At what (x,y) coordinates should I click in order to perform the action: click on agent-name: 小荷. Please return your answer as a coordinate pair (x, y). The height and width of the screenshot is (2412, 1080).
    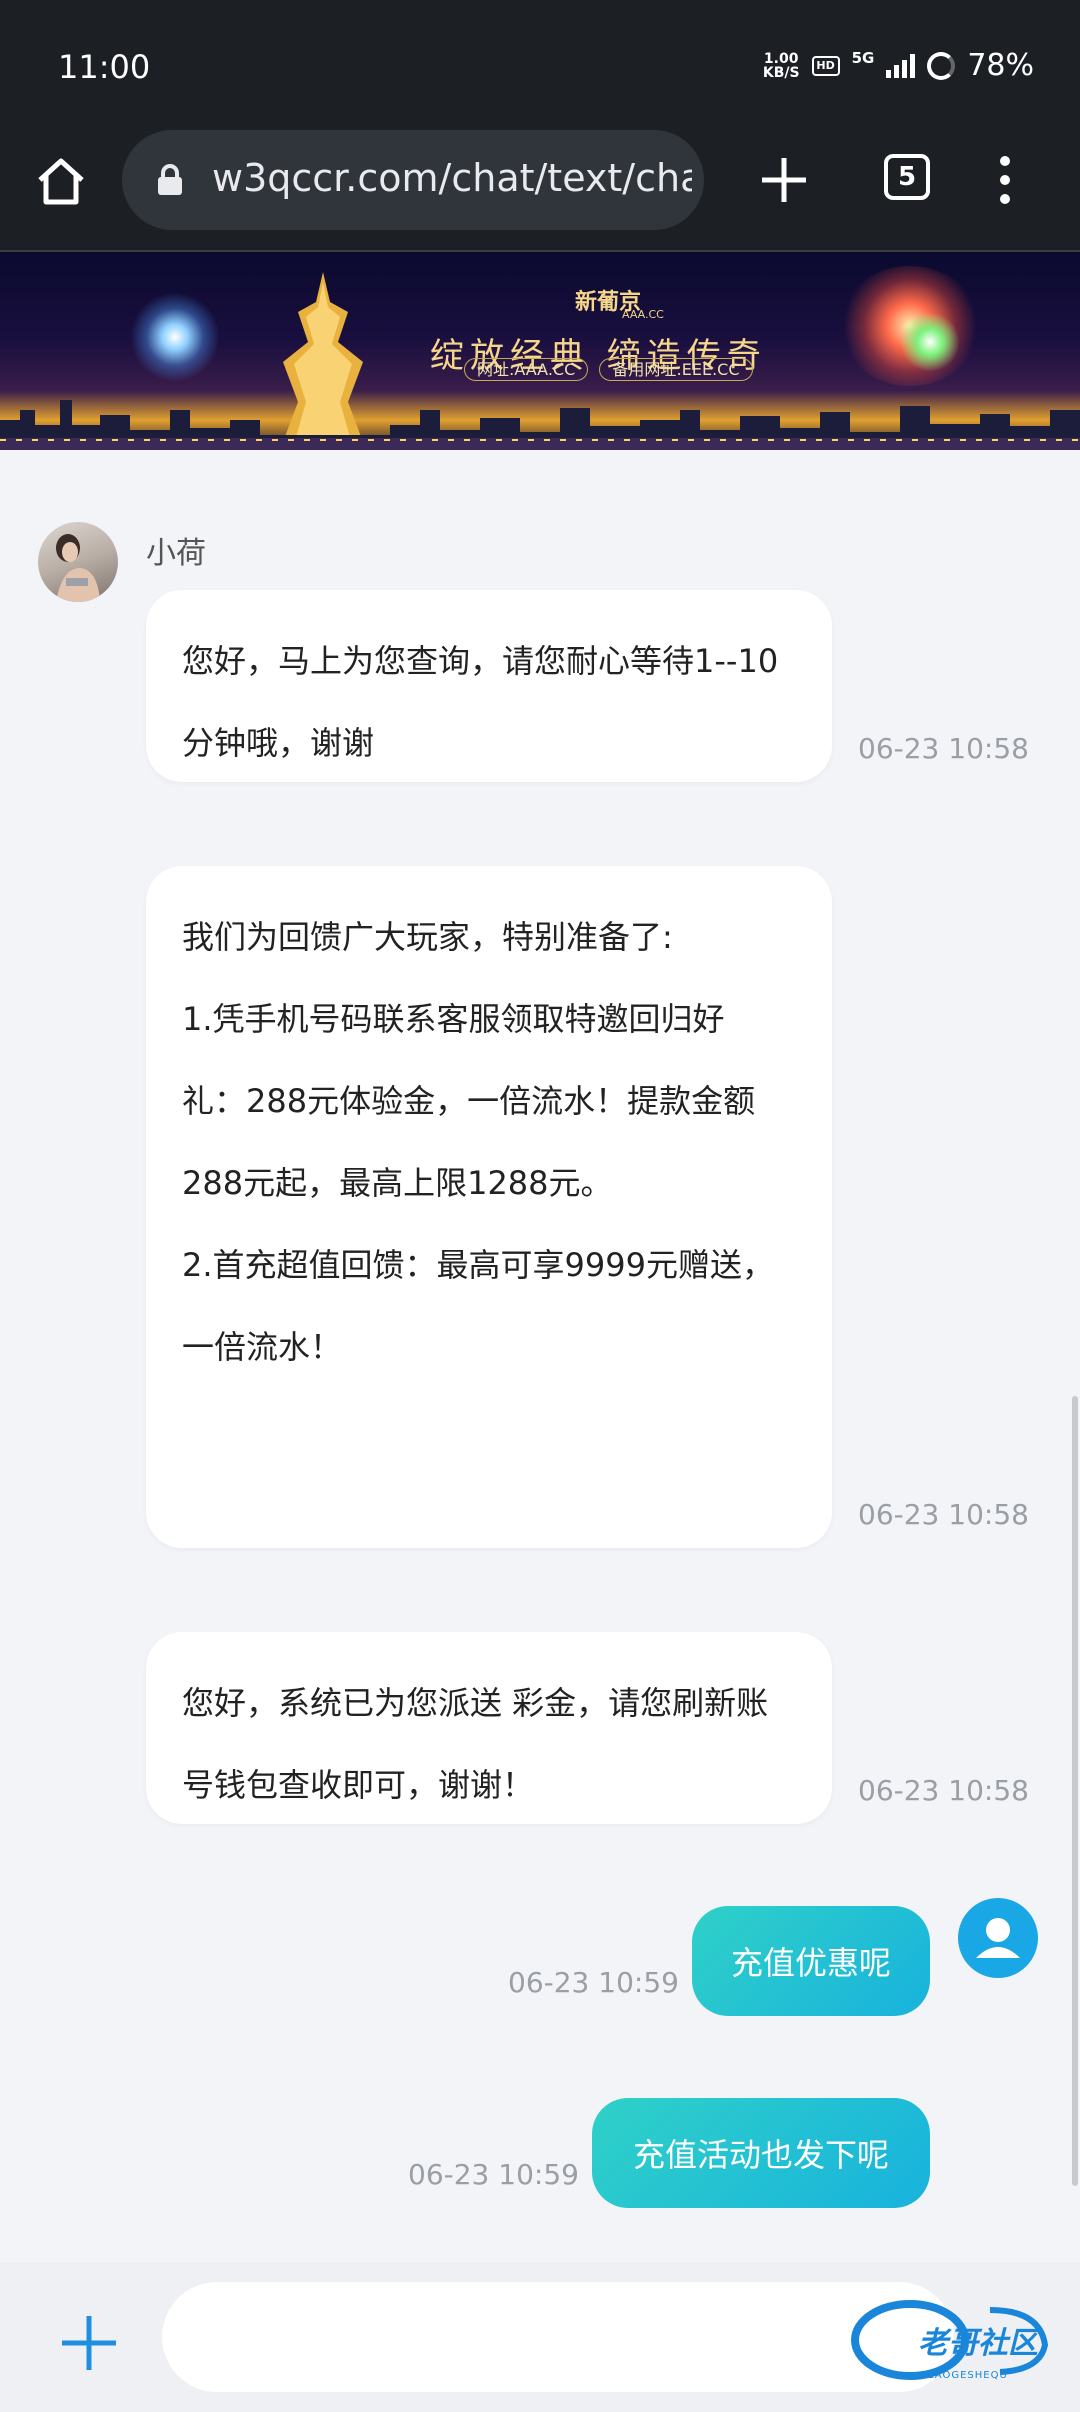
    Looking at the image, I should click on (176, 553).